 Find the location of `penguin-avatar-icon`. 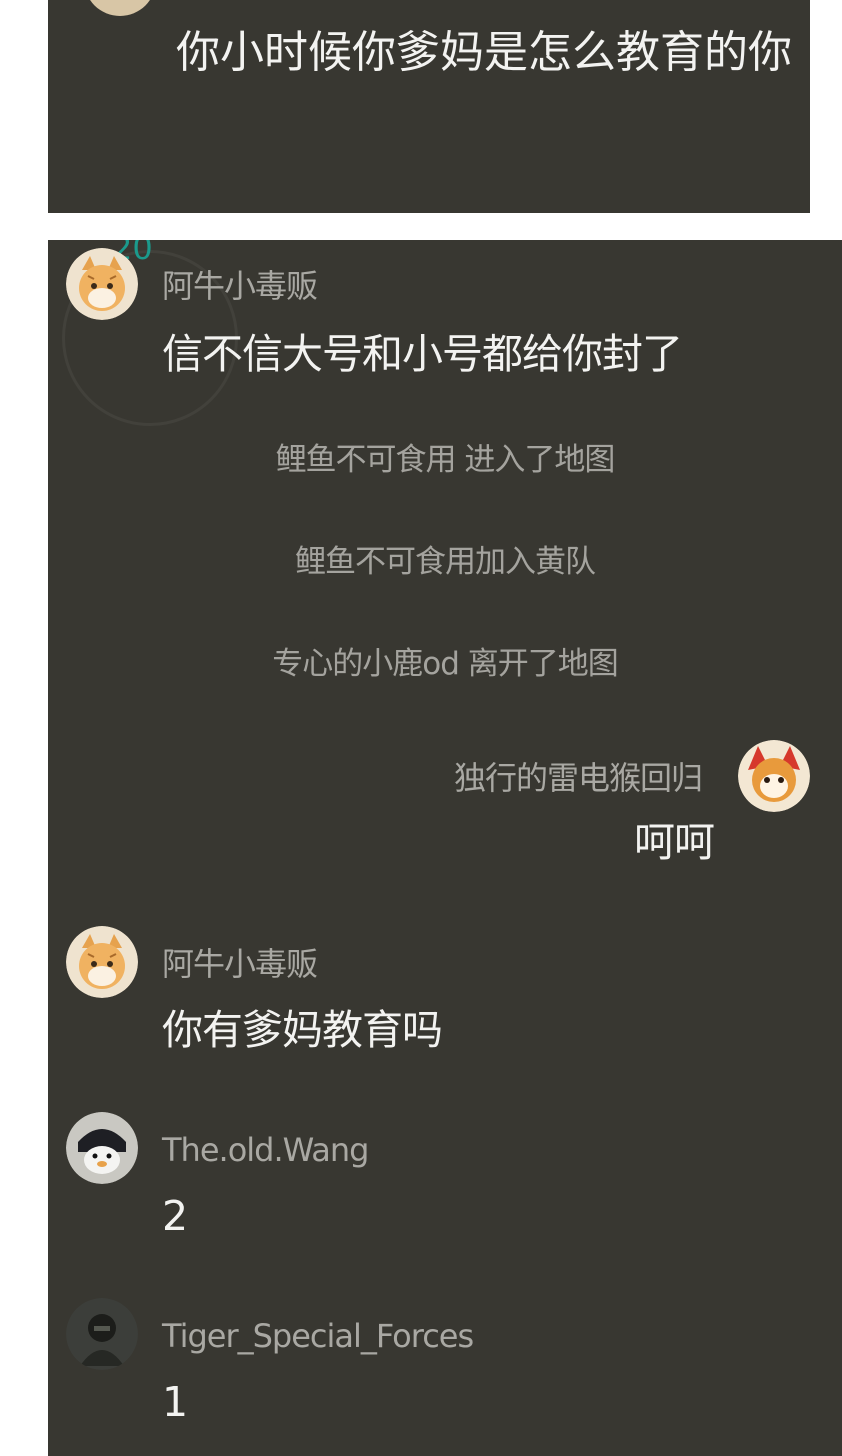

penguin-avatar-icon is located at coordinates (102, 1148).